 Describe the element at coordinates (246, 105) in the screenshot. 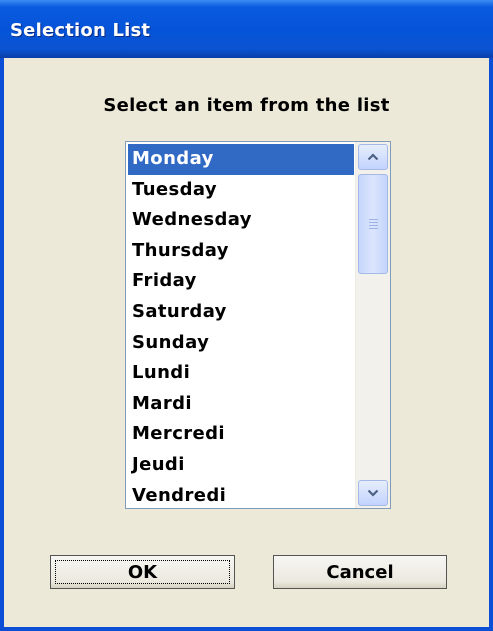

I see `instruction-label: Select an item from the list` at that location.